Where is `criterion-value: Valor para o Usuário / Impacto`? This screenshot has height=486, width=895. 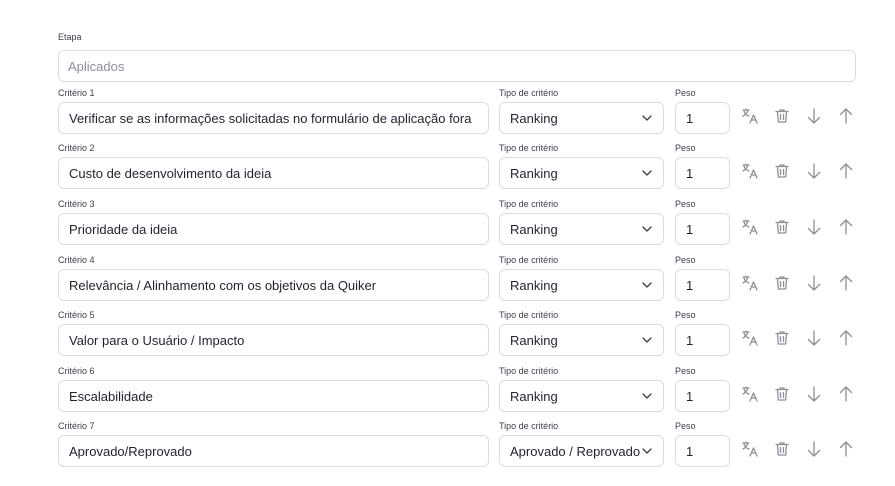 criterion-value: Valor para o Usuário / Impacto is located at coordinates (157, 340).